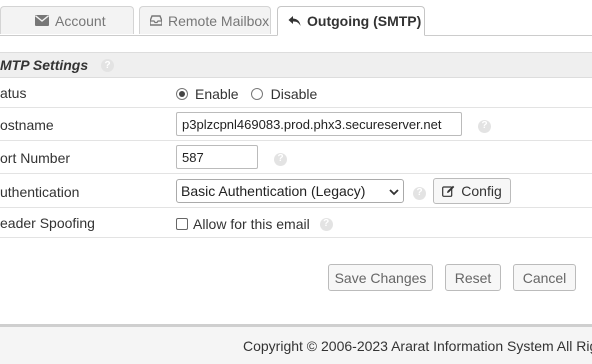 The image size is (592, 364). What do you see at coordinates (296, 157) in the screenshot?
I see `port-row: ort Number 587 ?` at bounding box center [296, 157].